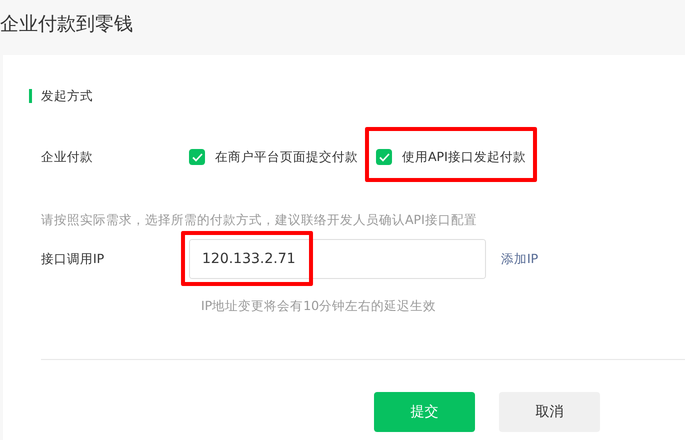  What do you see at coordinates (30, 96) in the screenshot?
I see `section-marker` at bounding box center [30, 96].